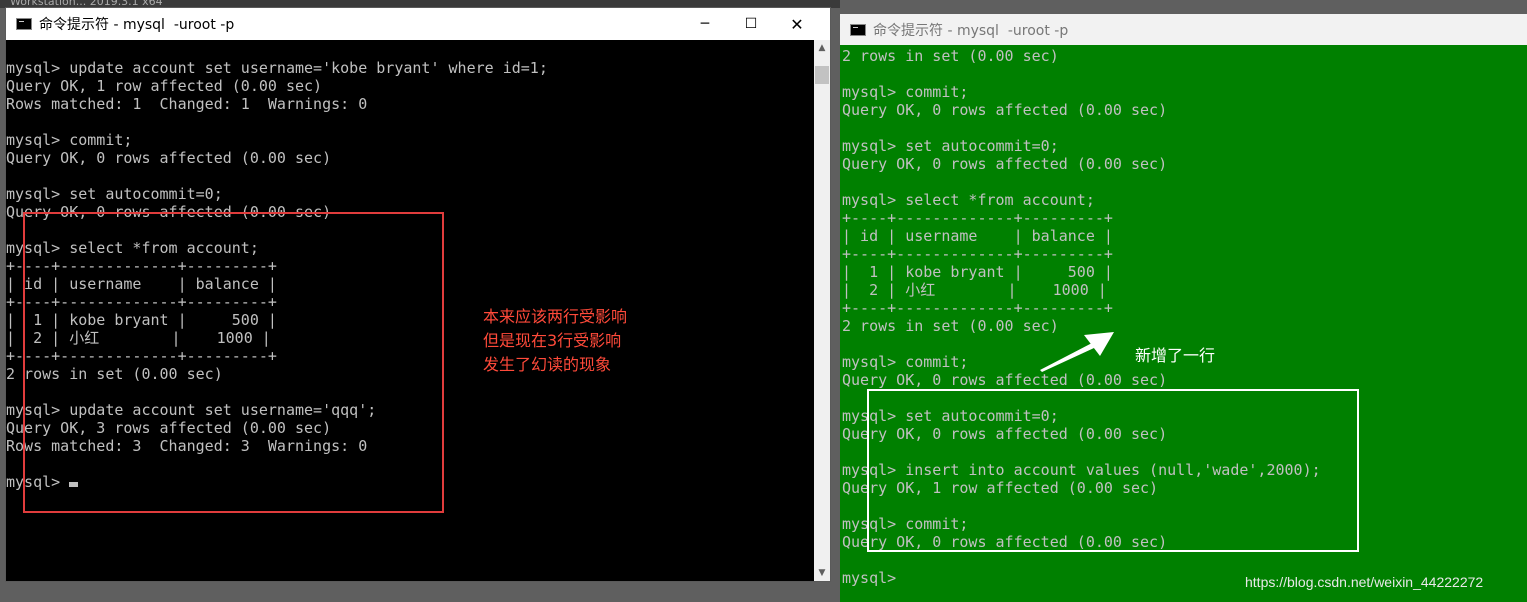 The image size is (1527, 602). I want to click on left-window-titlebar: 命令提示符 - mysql -uroot -p ─ ☐ ✕, so click(418, 24).